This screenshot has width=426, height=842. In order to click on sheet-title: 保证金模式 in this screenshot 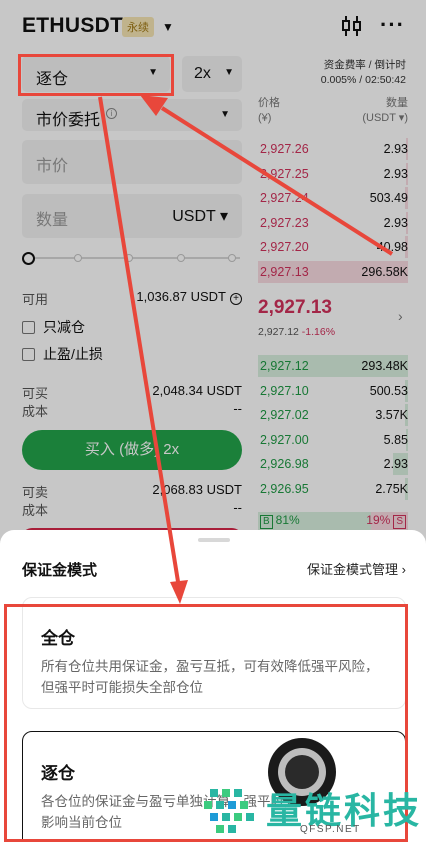, I will do `click(60, 570)`.